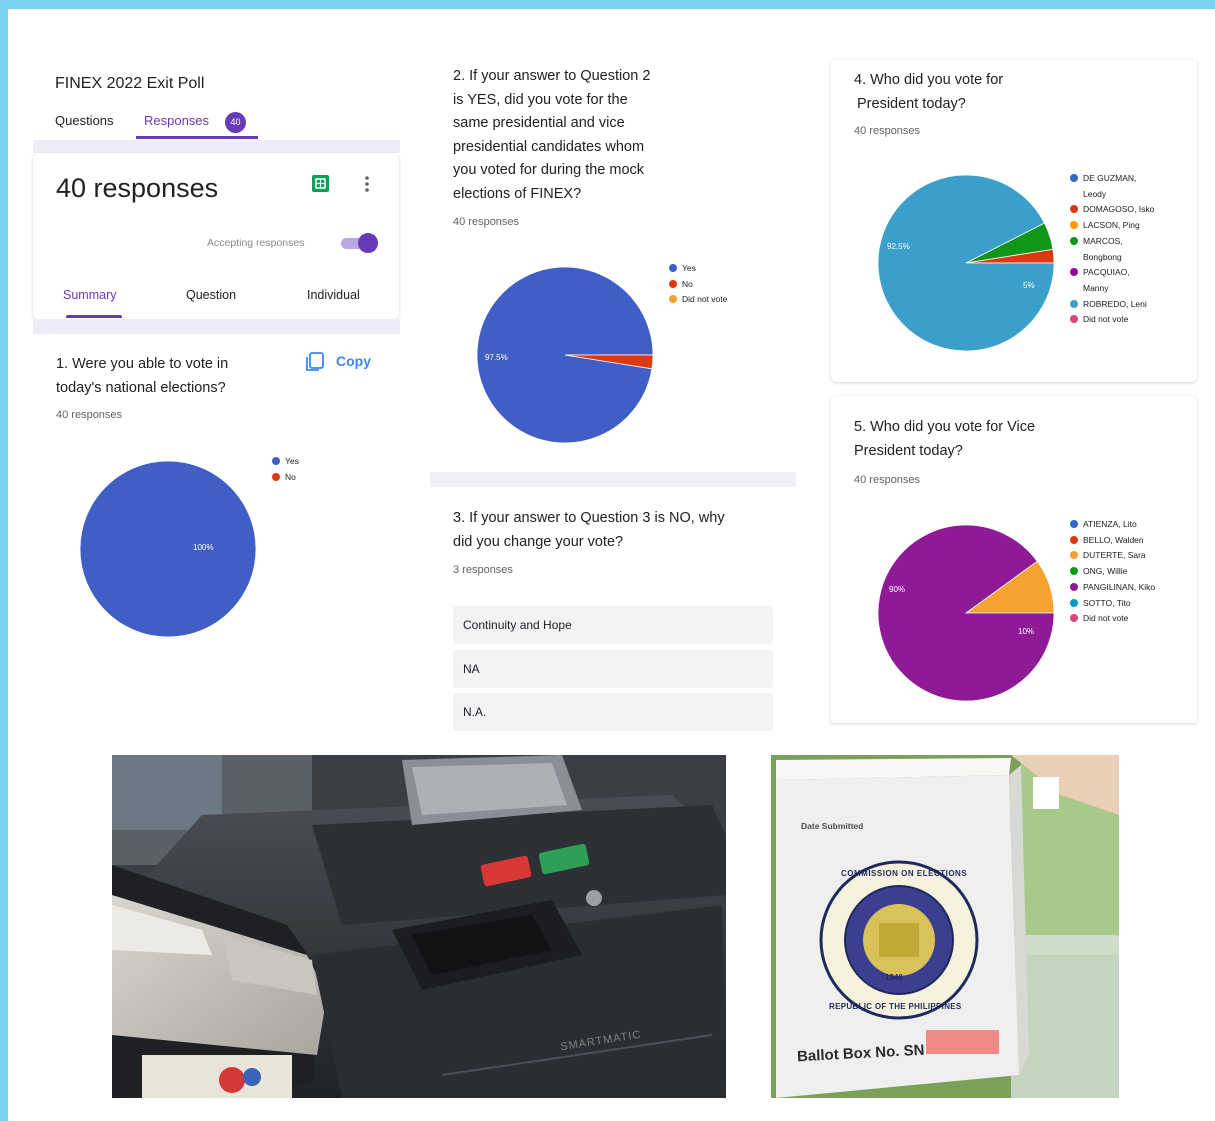 This screenshot has height=1121, width=1215. Describe the element at coordinates (966, 263) in the screenshot. I see `q4-slice-robredo` at that location.